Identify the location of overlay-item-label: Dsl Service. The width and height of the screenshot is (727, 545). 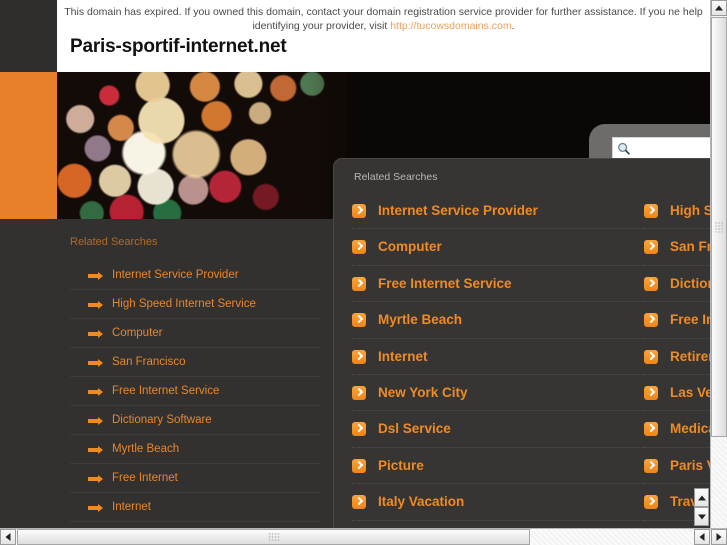
(414, 429).